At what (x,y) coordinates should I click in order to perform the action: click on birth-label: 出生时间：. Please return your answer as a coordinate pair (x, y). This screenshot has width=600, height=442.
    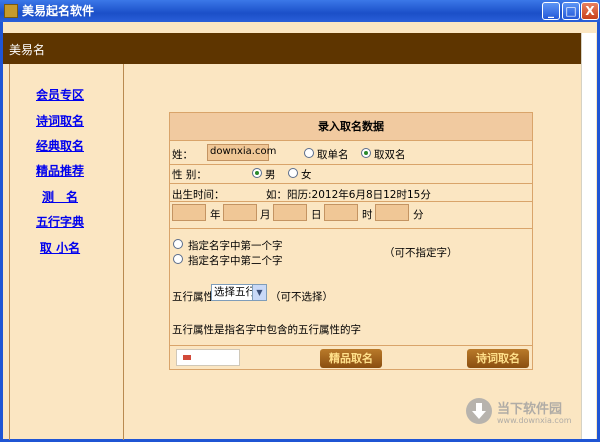
    Looking at the image, I should click on (198, 195).